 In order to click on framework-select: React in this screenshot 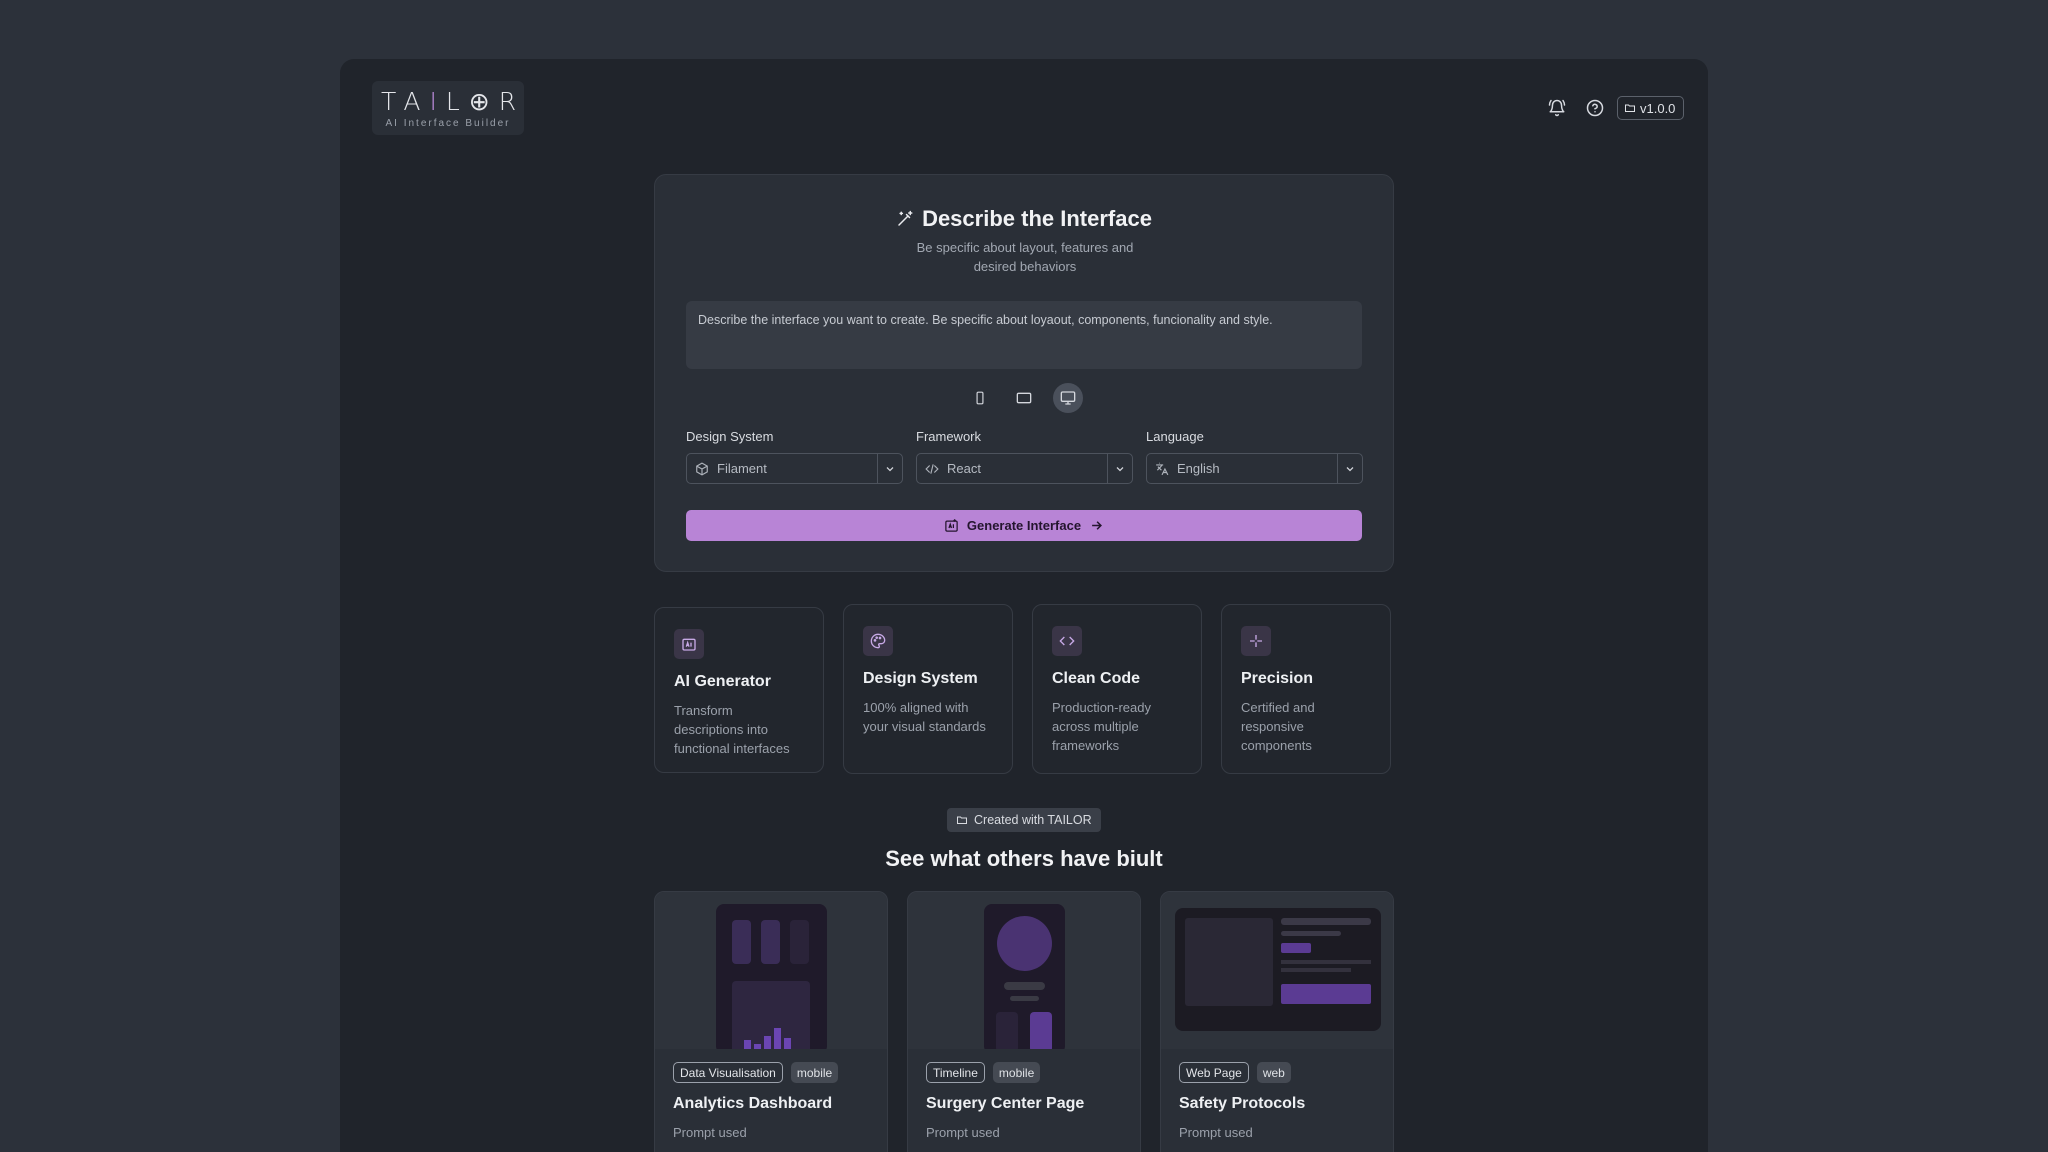, I will do `click(1024, 468)`.